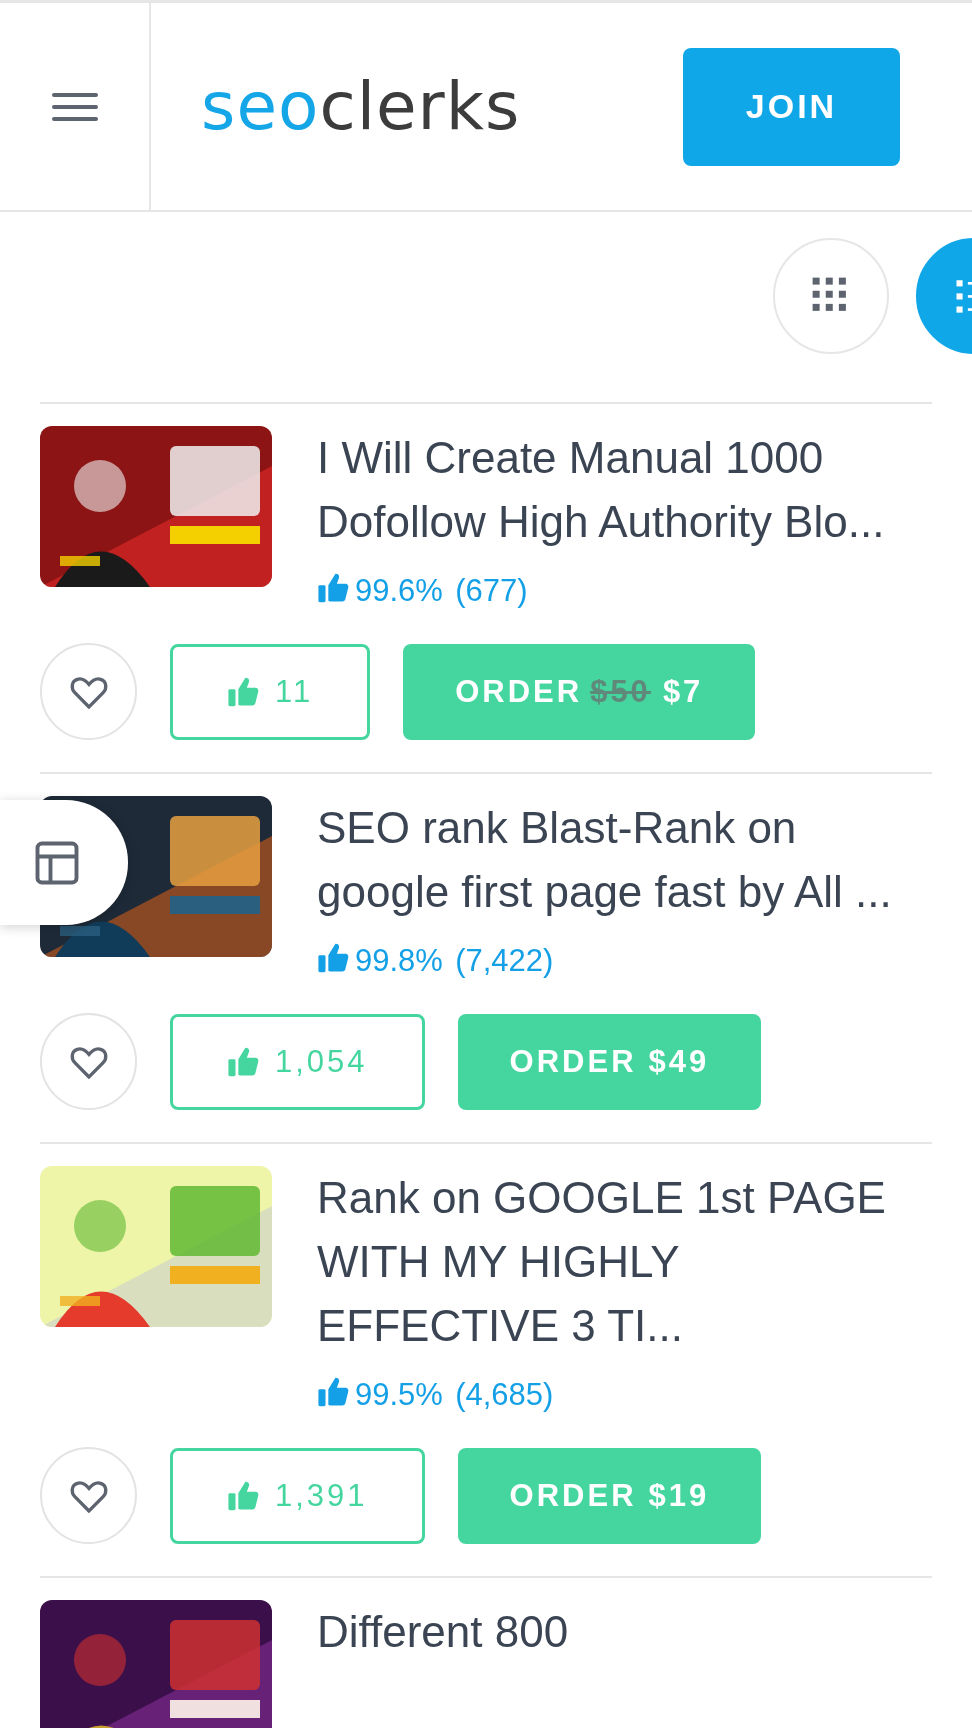 The height and width of the screenshot is (1728, 972). I want to click on rating-count: (4,685), so click(504, 1394).